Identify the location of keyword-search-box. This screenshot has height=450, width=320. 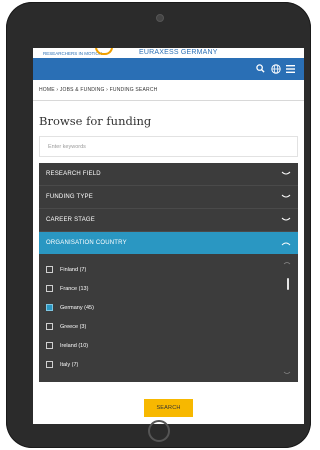
(168, 146).